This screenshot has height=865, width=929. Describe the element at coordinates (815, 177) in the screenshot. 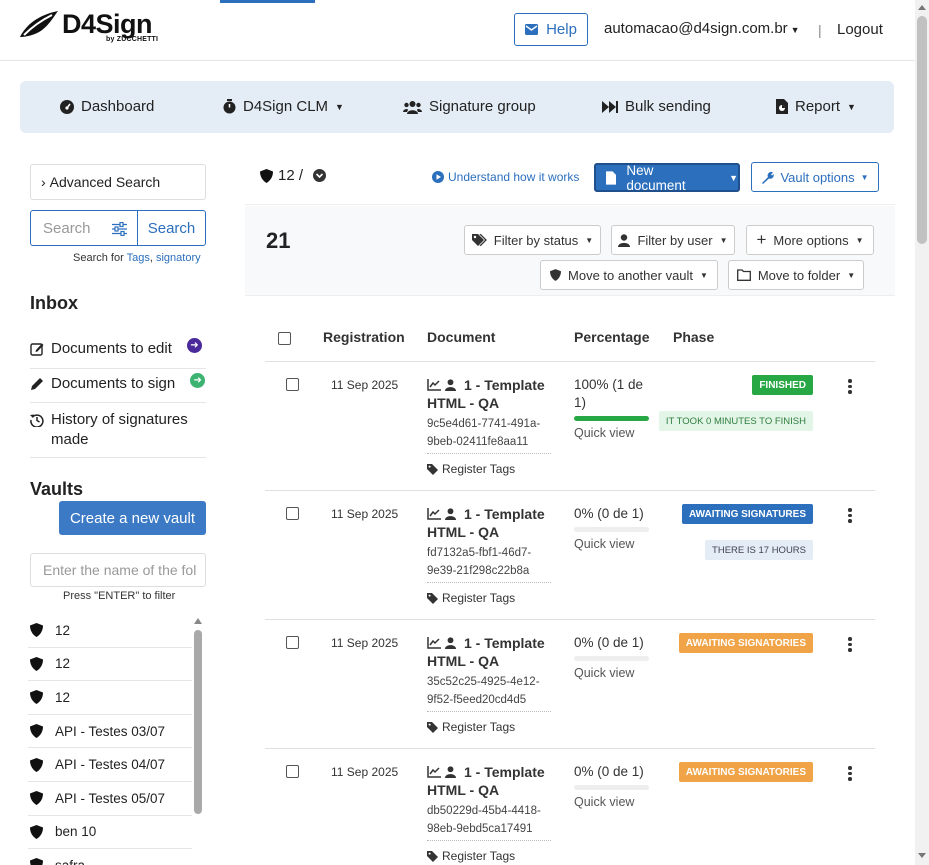

I see `vault-options-button: Vault options ▼` at that location.